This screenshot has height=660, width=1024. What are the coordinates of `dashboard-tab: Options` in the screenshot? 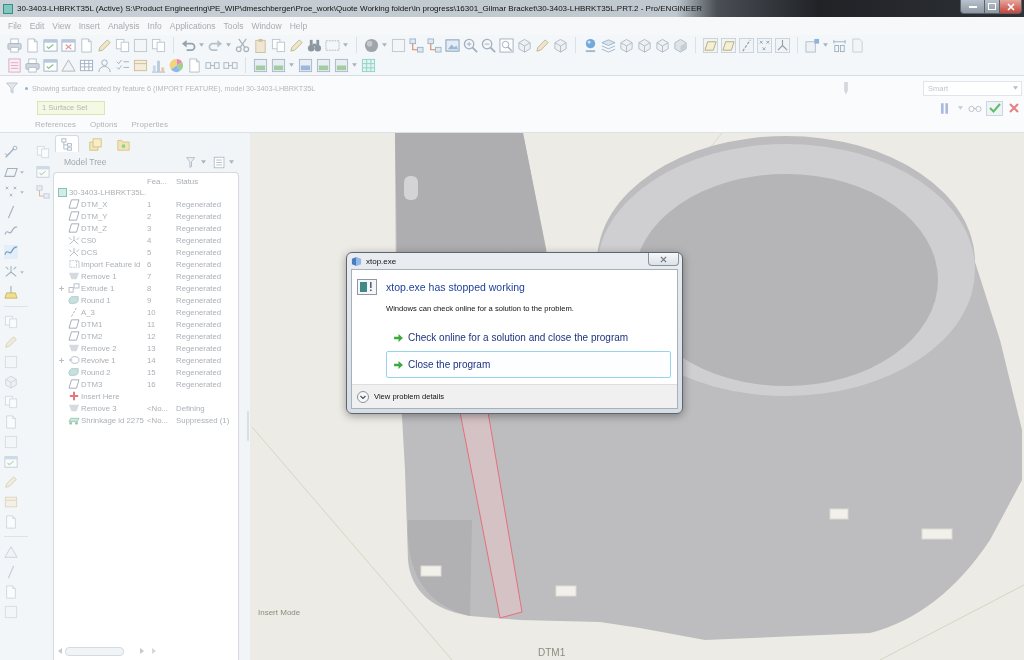 It's located at (103, 124).